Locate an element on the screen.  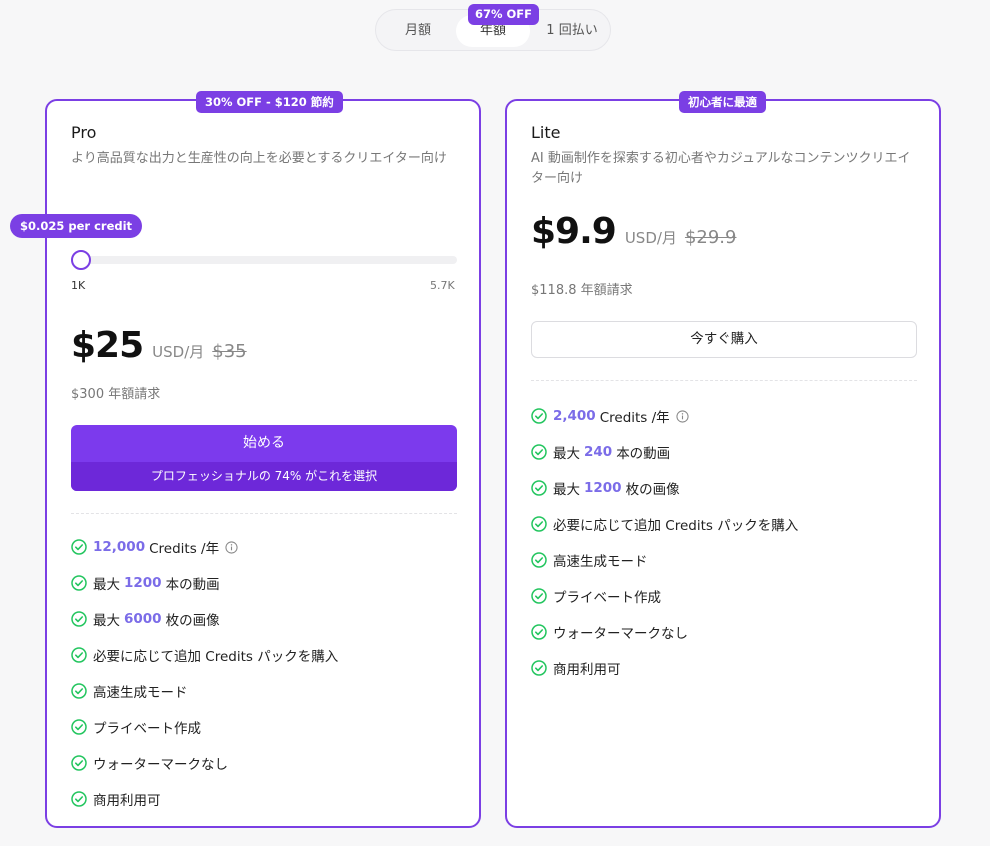
credit-price-tooltip: $0.025 per credit is located at coordinates (76, 226).